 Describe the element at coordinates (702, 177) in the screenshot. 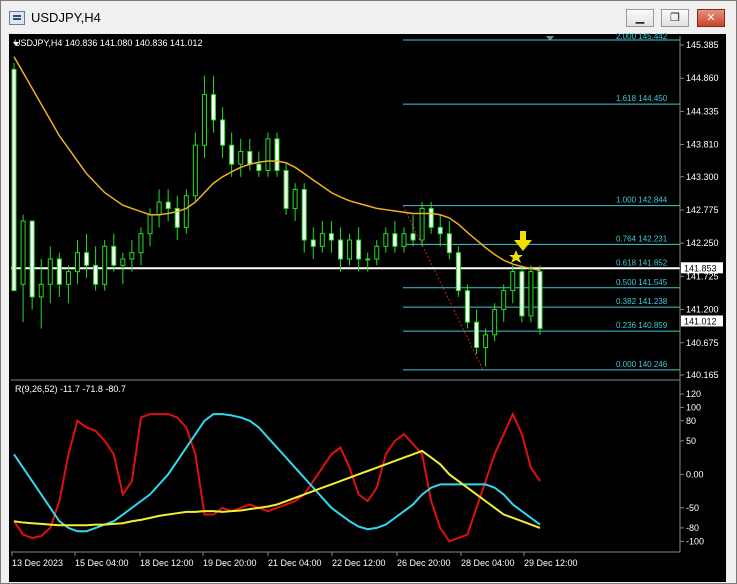

I see `price-axis-label: 143.300` at that location.